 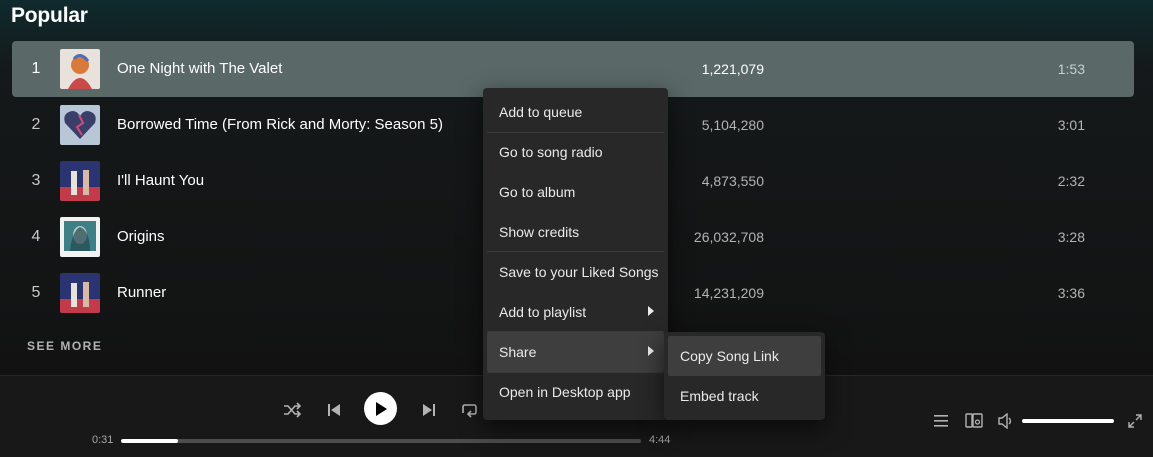 What do you see at coordinates (36, 292) in the screenshot?
I see `track-number: 5` at bounding box center [36, 292].